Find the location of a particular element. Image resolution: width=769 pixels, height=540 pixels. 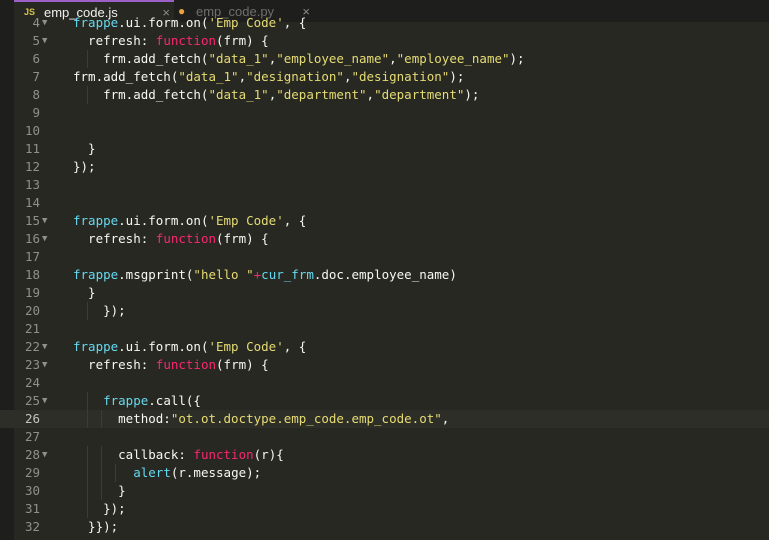

line-number: 16 is located at coordinates (32, 238).